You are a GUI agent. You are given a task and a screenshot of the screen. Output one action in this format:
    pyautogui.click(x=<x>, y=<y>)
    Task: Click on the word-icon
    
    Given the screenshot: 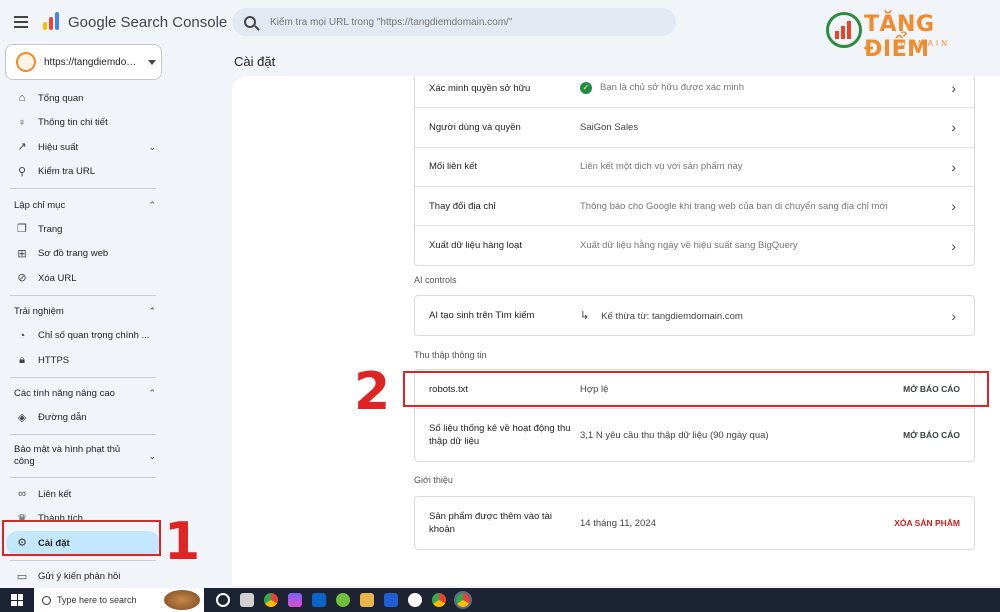 What is the action you would take?
    pyautogui.click(x=391, y=600)
    